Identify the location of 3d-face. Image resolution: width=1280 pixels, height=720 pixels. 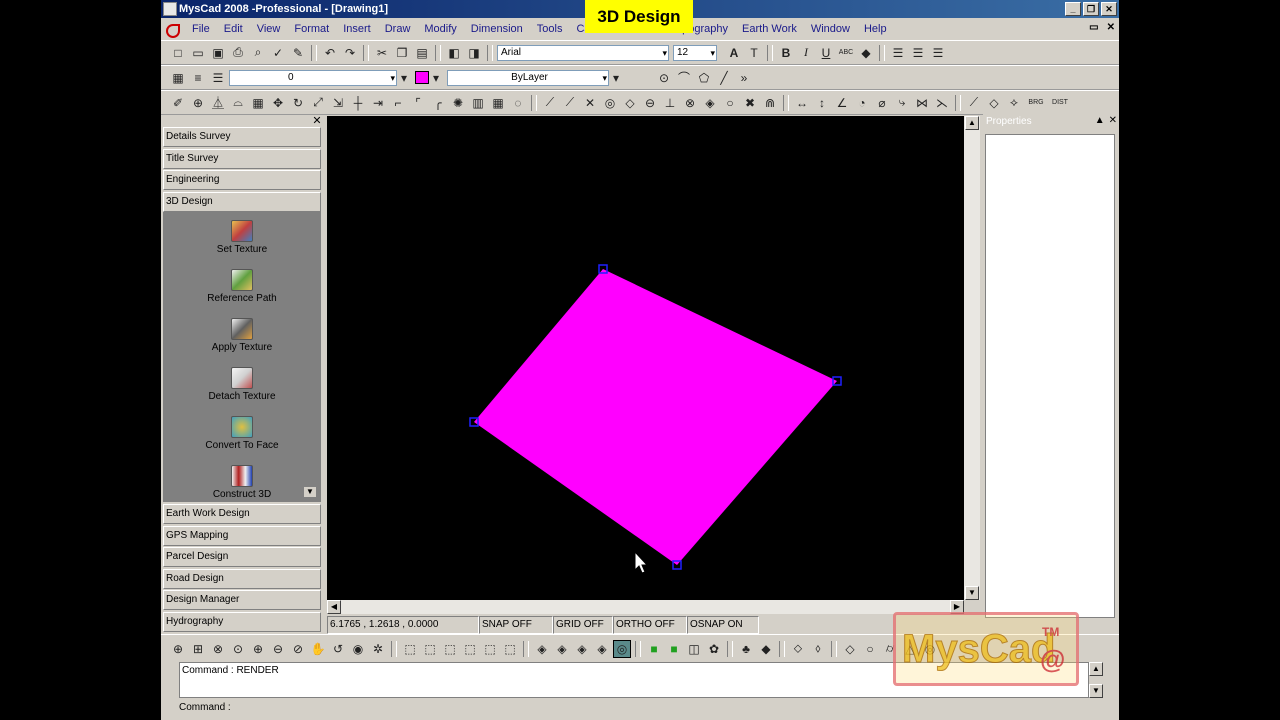
(655, 417).